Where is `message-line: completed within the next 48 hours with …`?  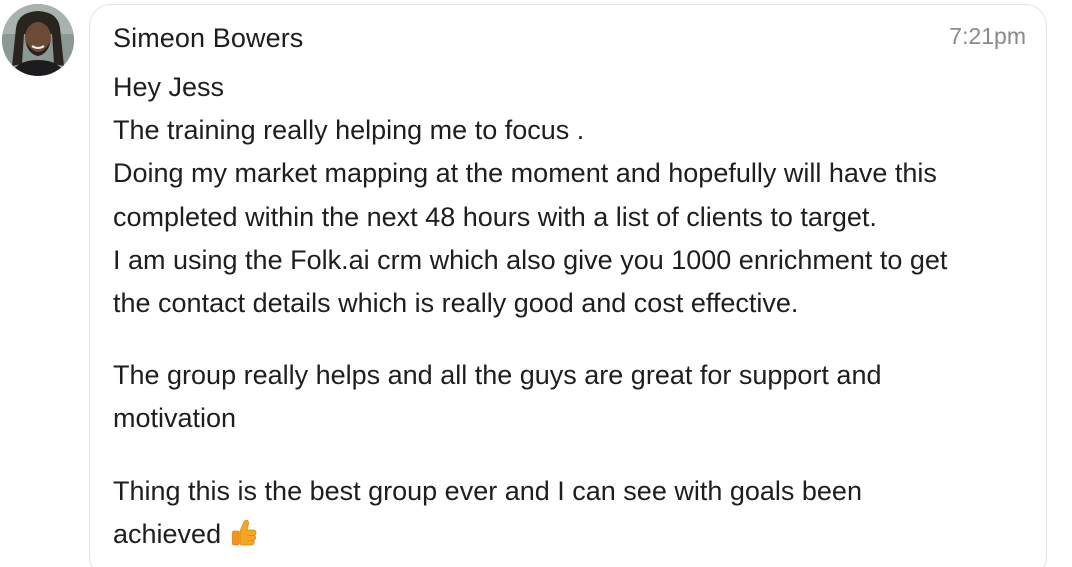 message-line: completed within the next 48 hours with … is located at coordinates (495, 216).